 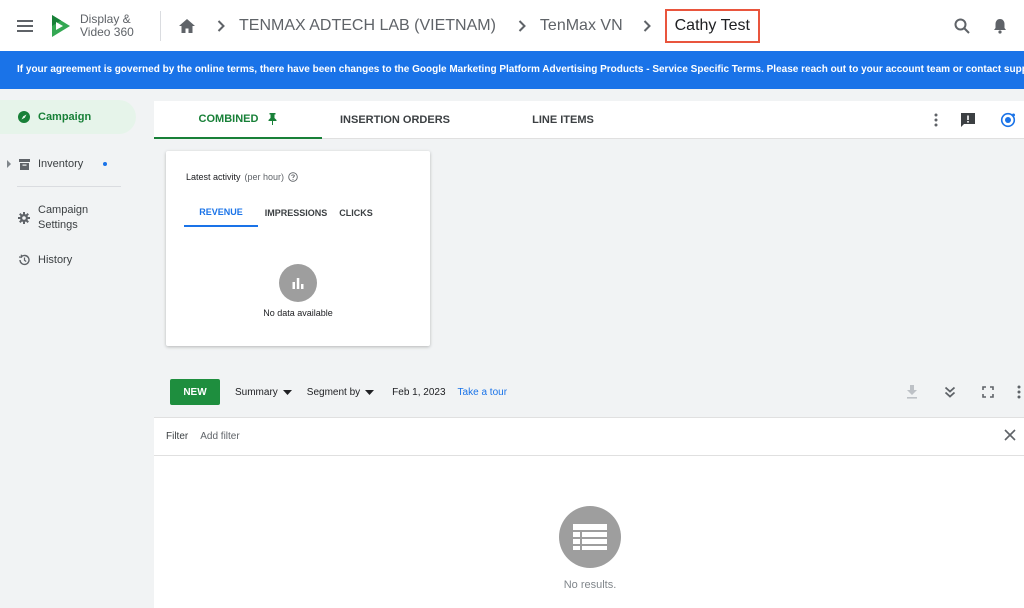 I want to click on gear-icon, so click(x=24, y=218).